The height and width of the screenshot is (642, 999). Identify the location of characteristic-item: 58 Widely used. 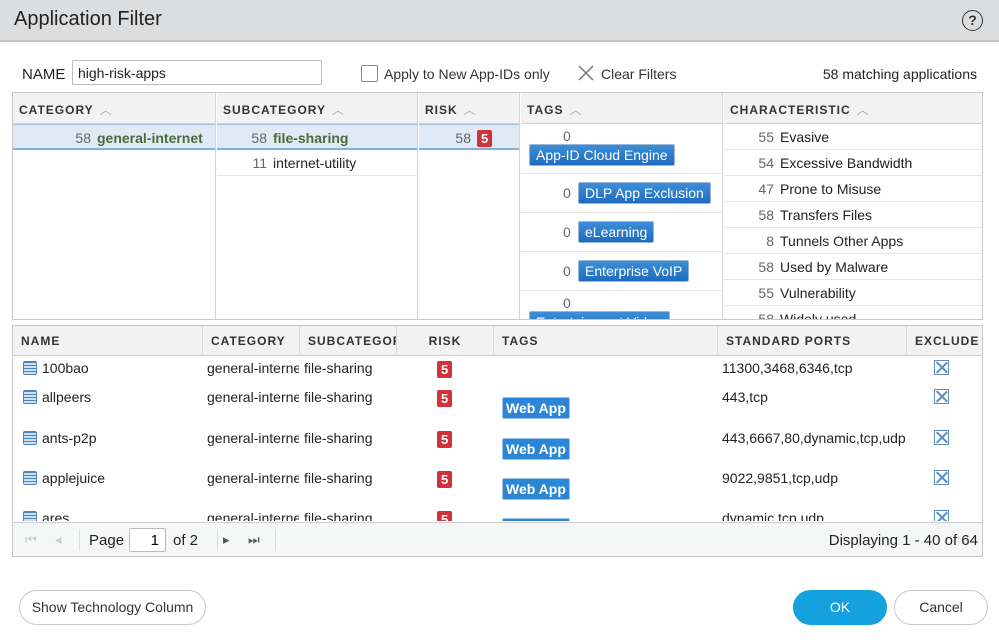
(853, 312).